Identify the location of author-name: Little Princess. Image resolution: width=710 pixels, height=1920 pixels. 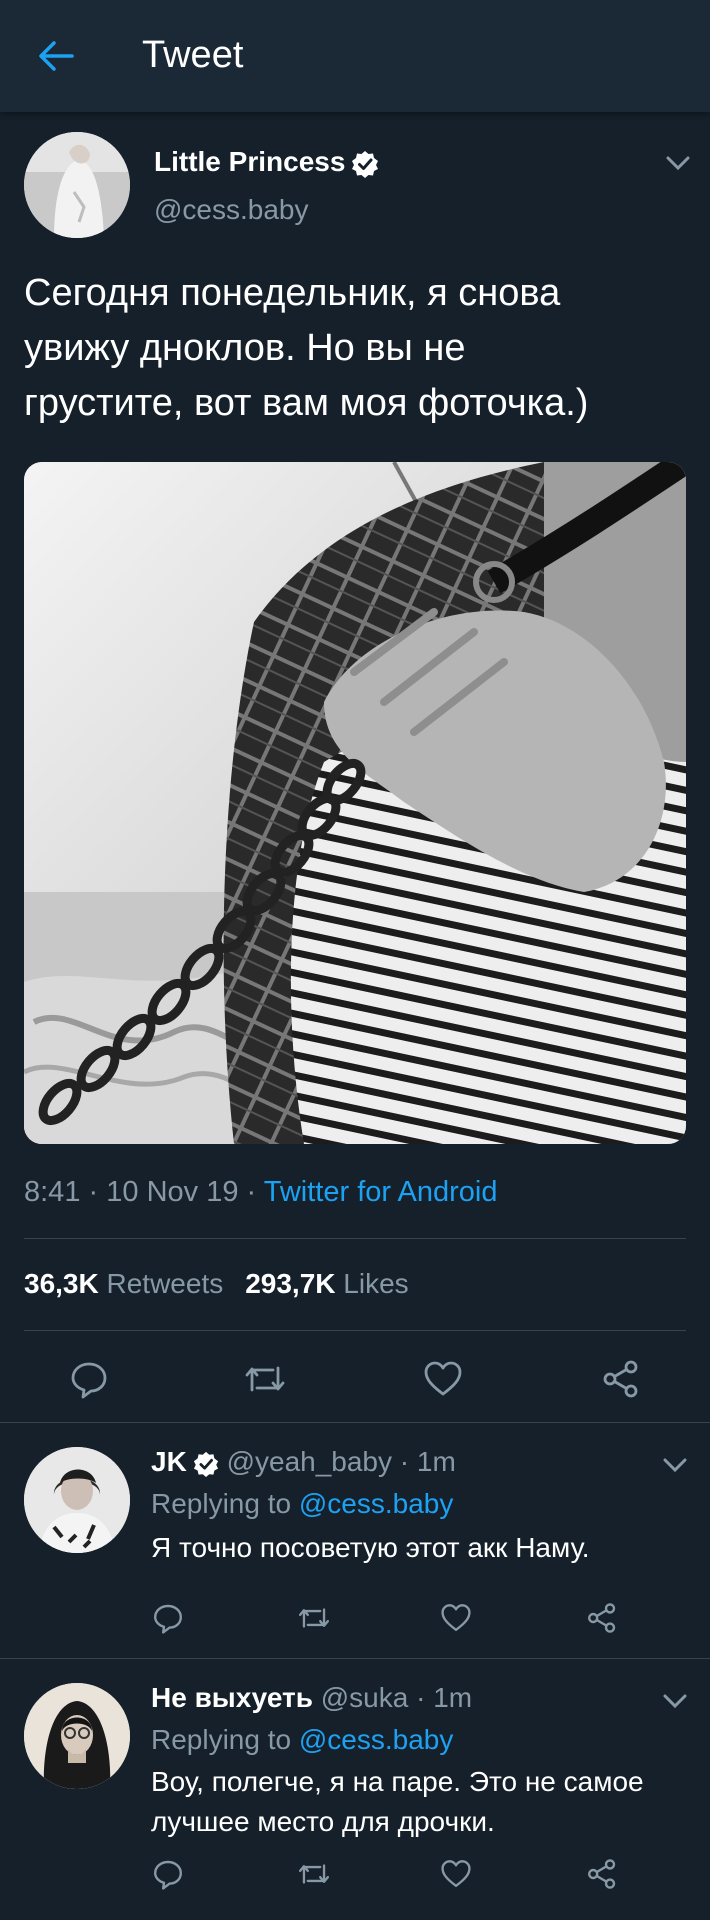
(266, 162).